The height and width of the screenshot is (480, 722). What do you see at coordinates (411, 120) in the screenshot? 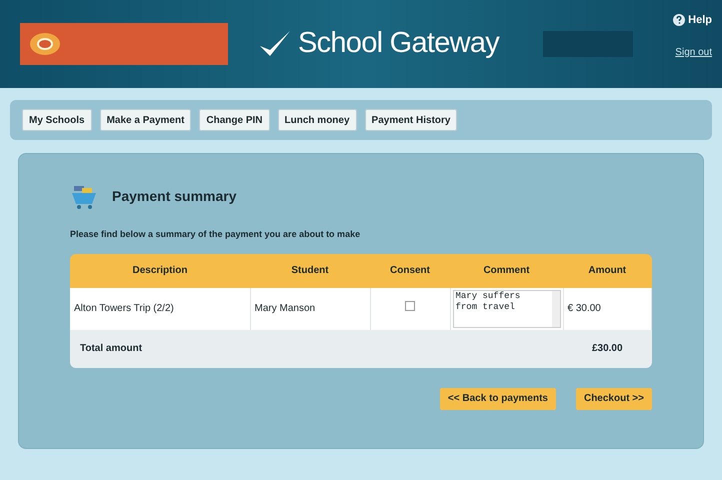
I see `nav-button: Payment History` at bounding box center [411, 120].